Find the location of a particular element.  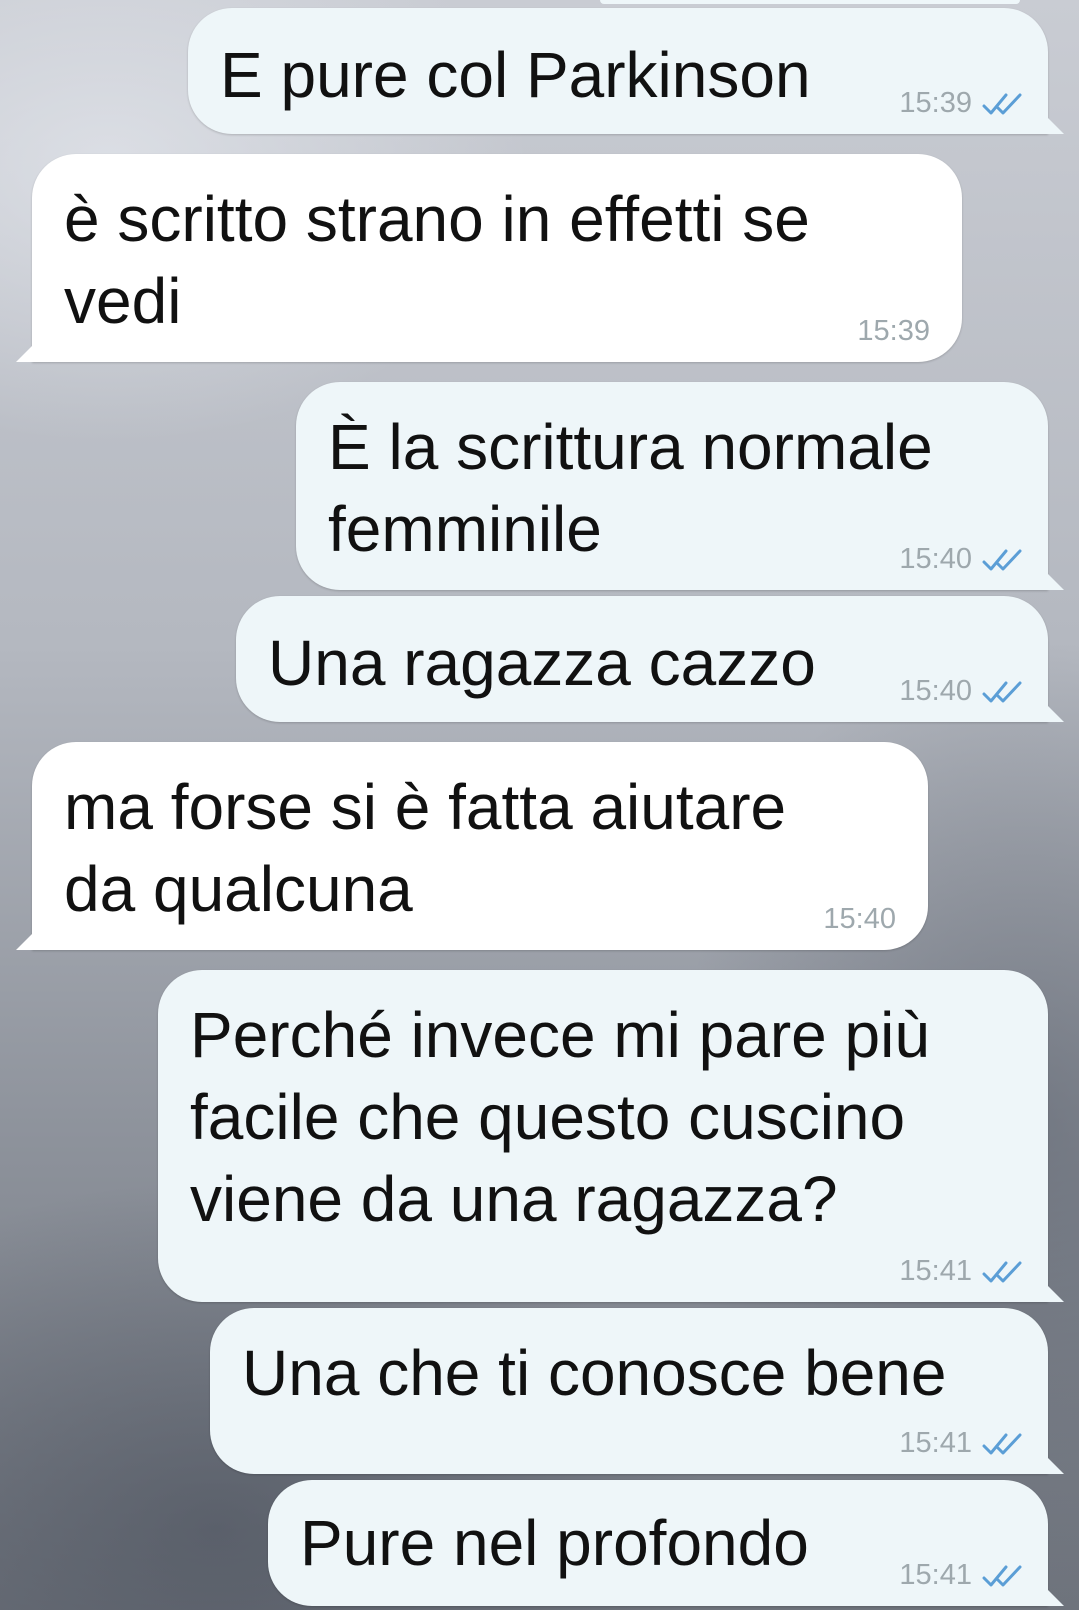

message-text: Una che ti conosce bene is located at coordinates (594, 1373).